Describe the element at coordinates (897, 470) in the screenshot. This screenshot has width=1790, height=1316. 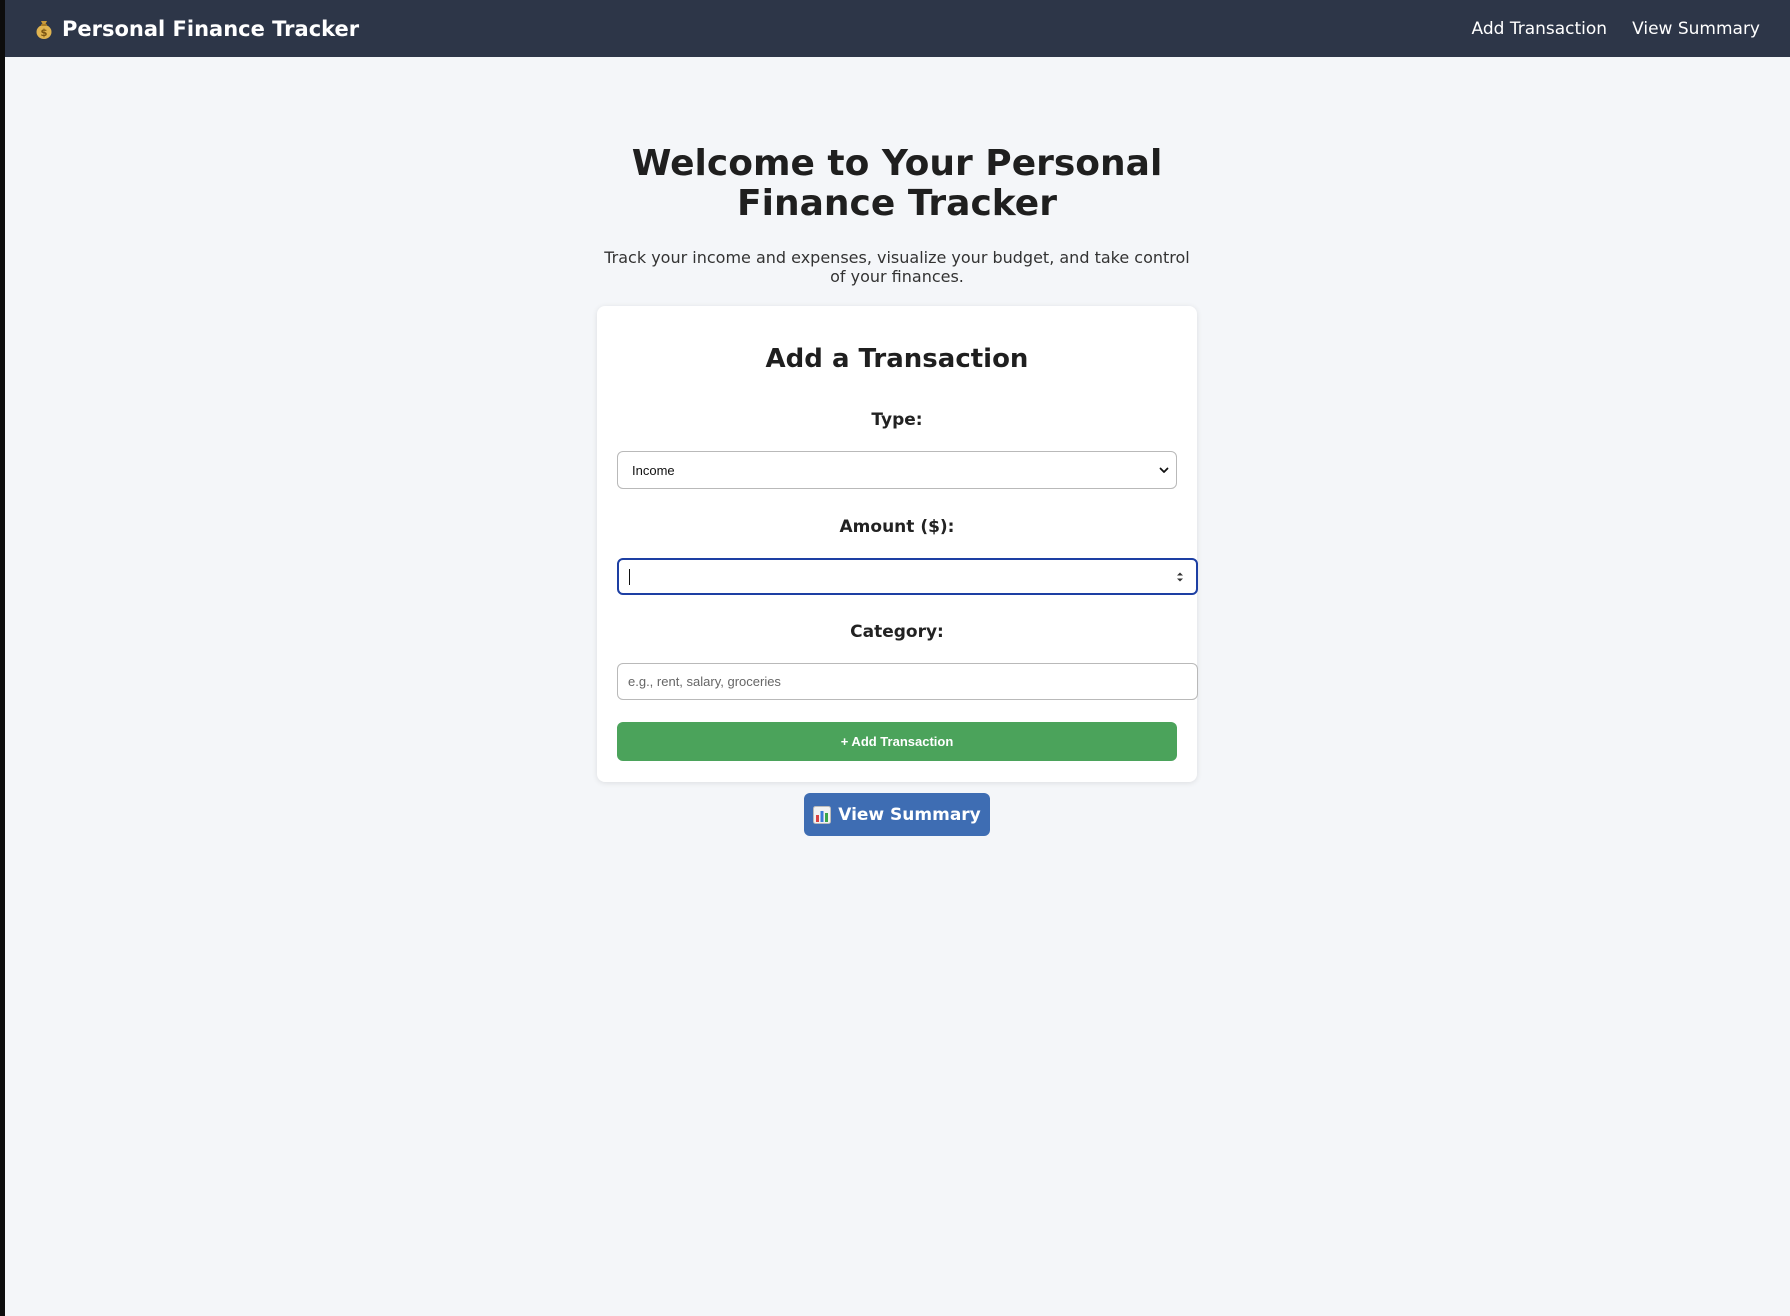
I see `type-select: Income` at that location.